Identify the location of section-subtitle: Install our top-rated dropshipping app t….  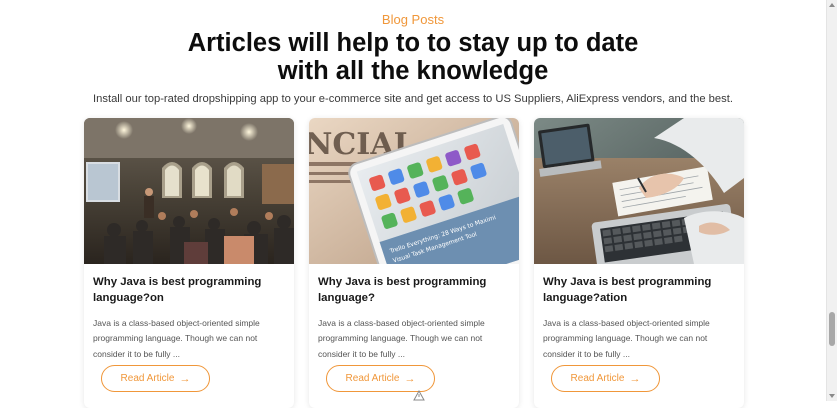
(413, 99).